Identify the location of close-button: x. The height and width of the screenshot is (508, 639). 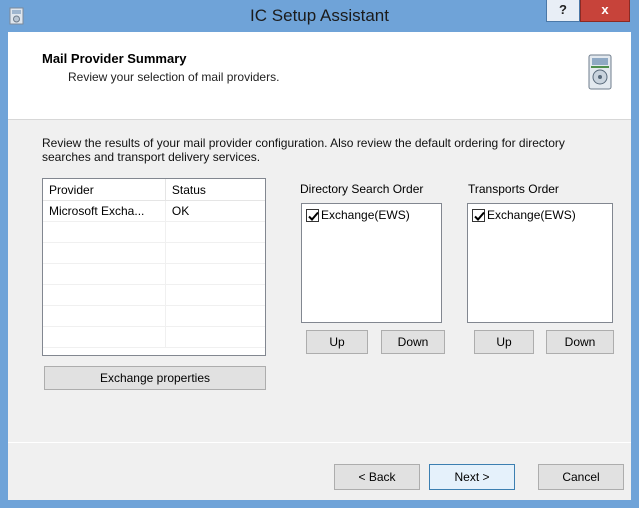
(605, 11).